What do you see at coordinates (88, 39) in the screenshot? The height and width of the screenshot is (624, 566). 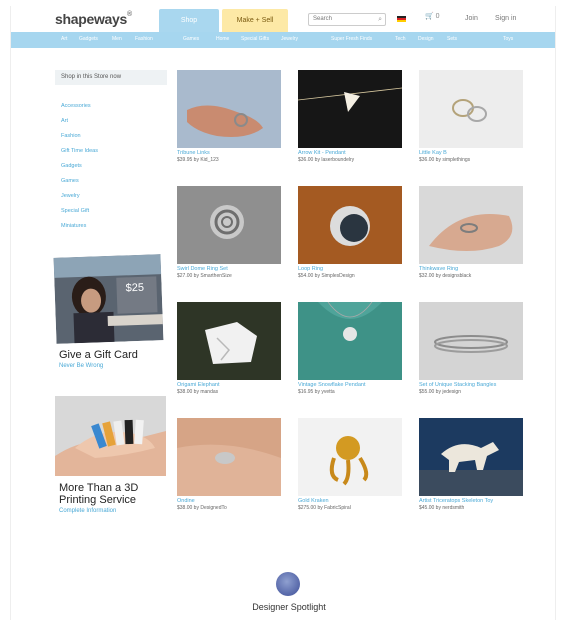 I see `nav-item: Gadgets` at bounding box center [88, 39].